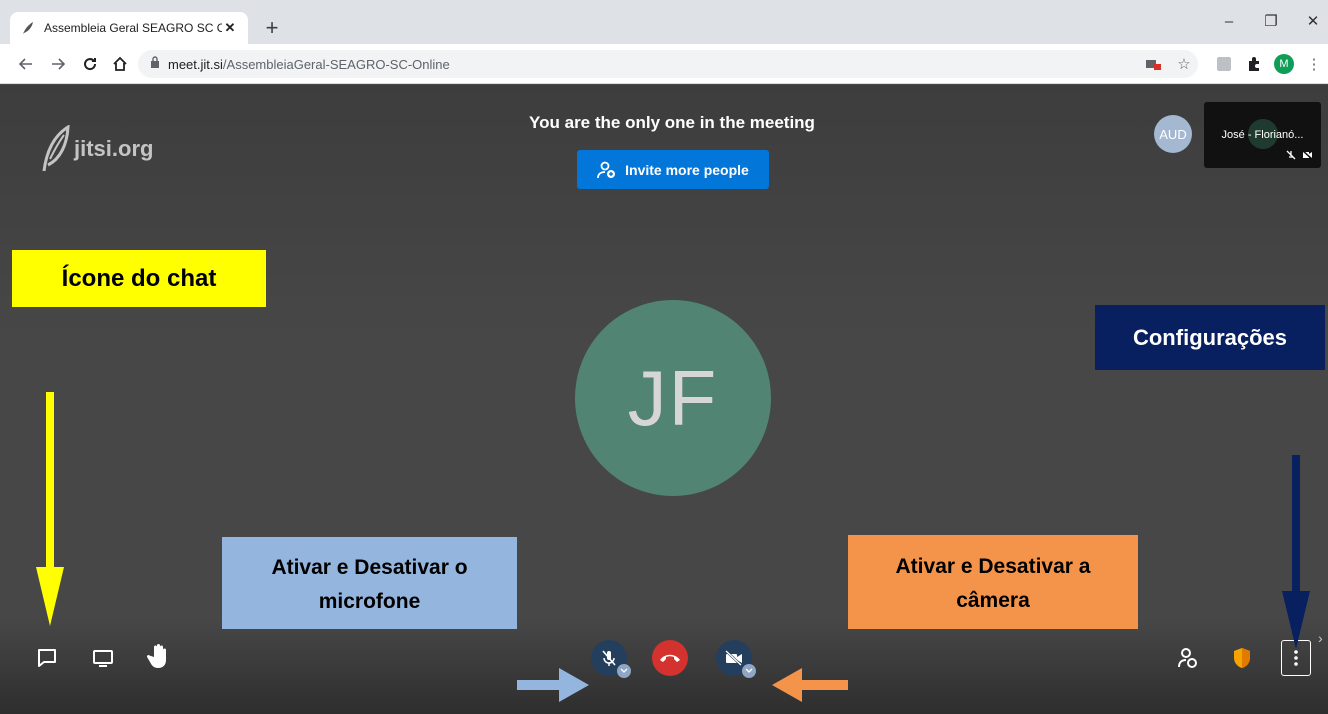 This screenshot has height=714, width=1328. Describe the element at coordinates (230, 28) in the screenshot. I see `tab-close-icon: ✕` at that location.